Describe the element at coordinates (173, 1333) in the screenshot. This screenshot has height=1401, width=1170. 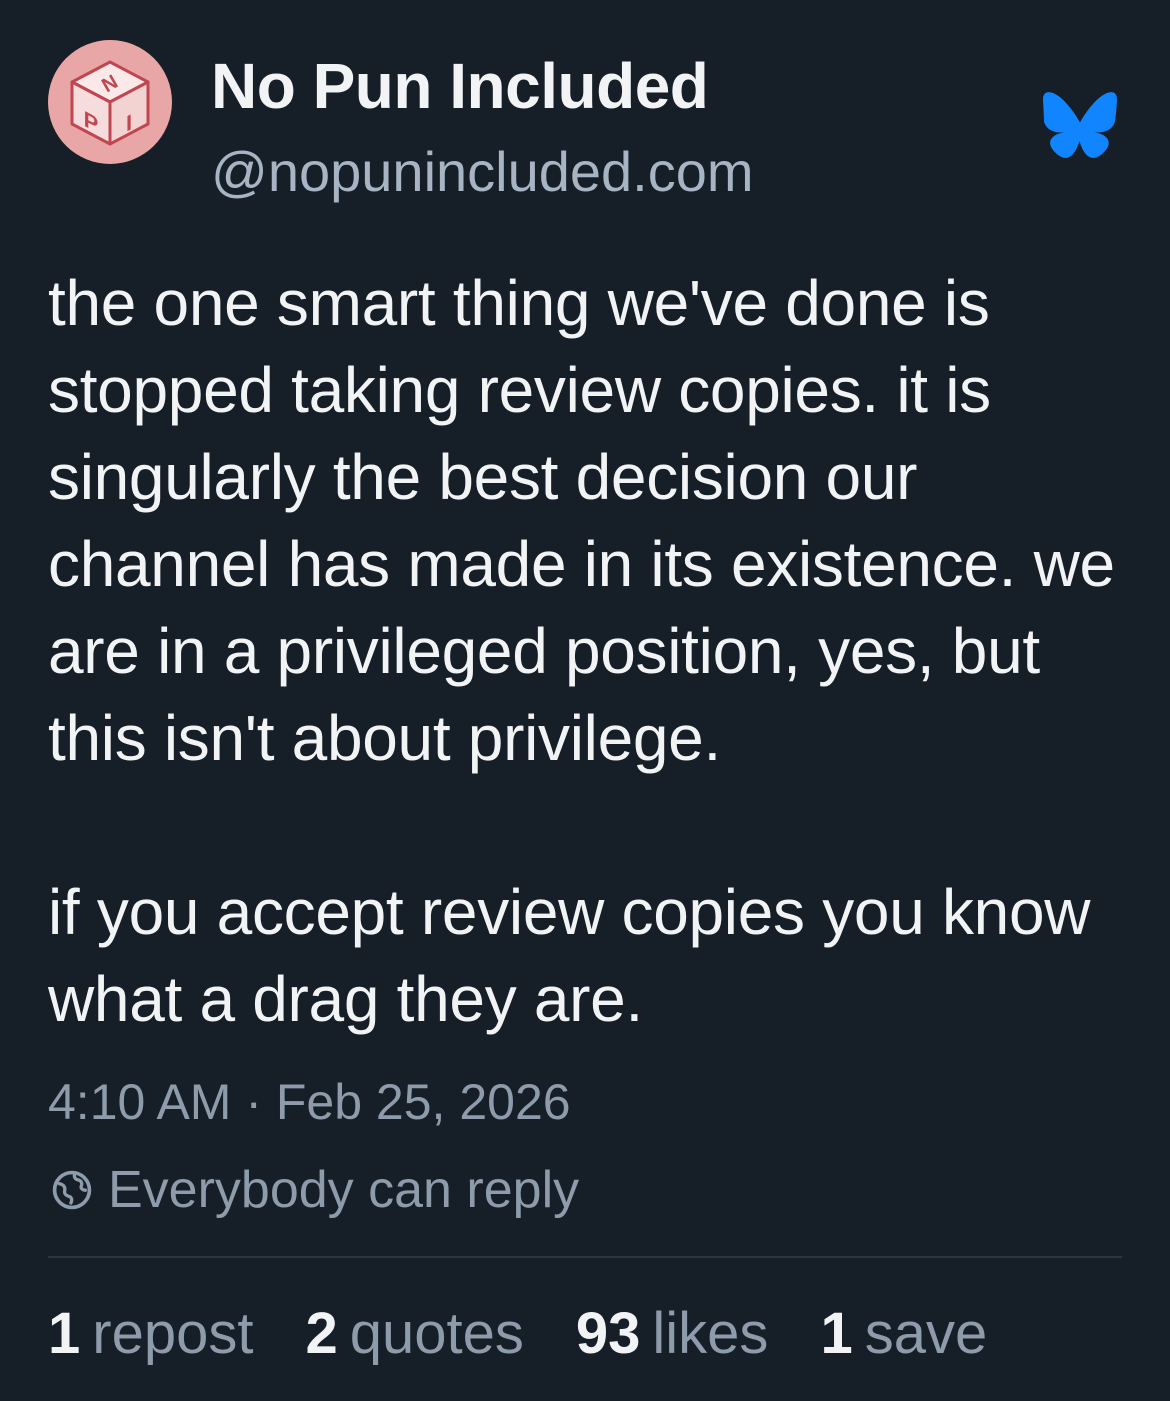
I see `stat-label: repost` at that location.